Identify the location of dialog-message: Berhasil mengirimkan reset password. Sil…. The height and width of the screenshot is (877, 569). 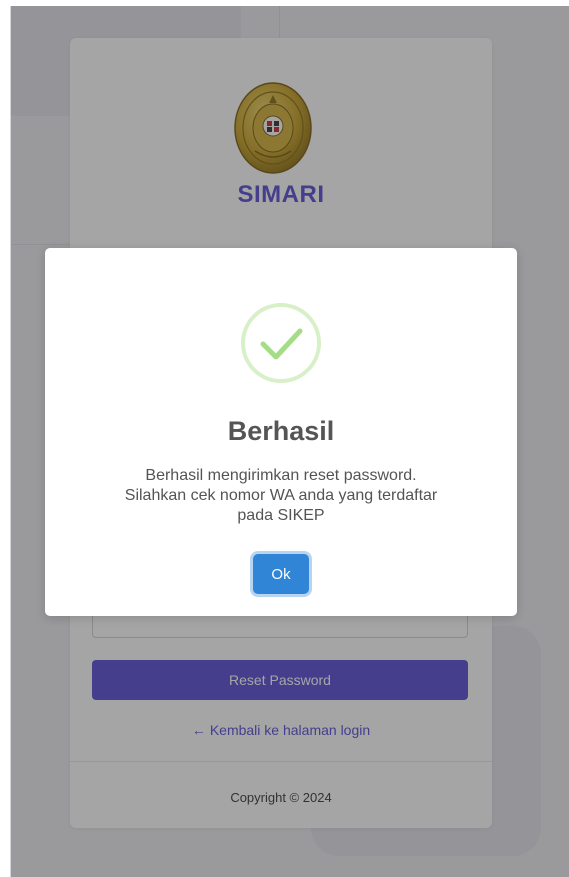
(281, 496).